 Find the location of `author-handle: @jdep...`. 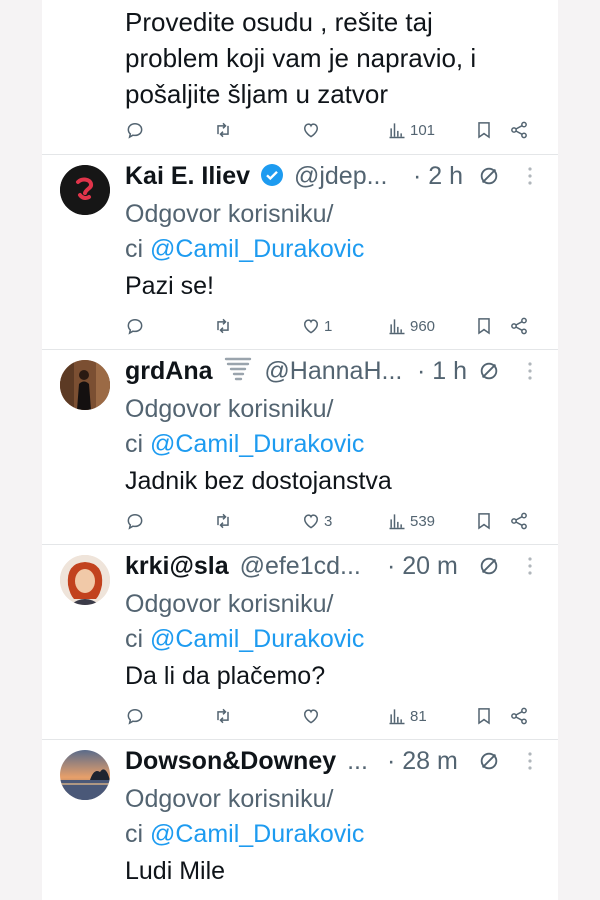

author-handle: @jdep... is located at coordinates (340, 176).